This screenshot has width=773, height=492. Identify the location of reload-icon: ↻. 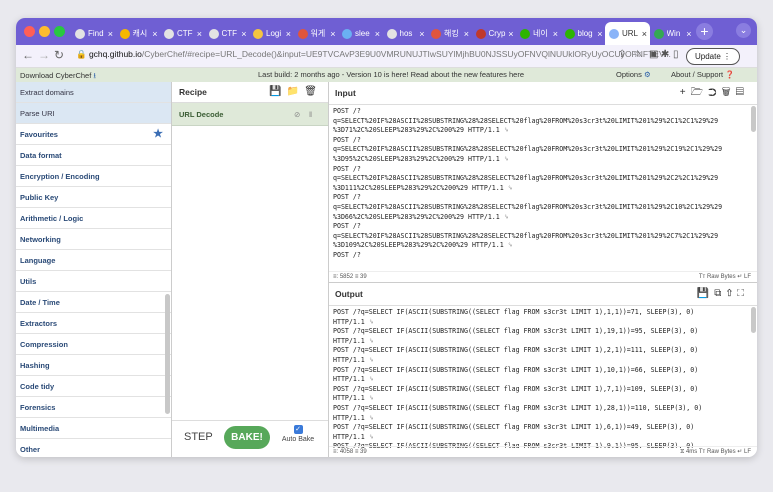
(59, 55).